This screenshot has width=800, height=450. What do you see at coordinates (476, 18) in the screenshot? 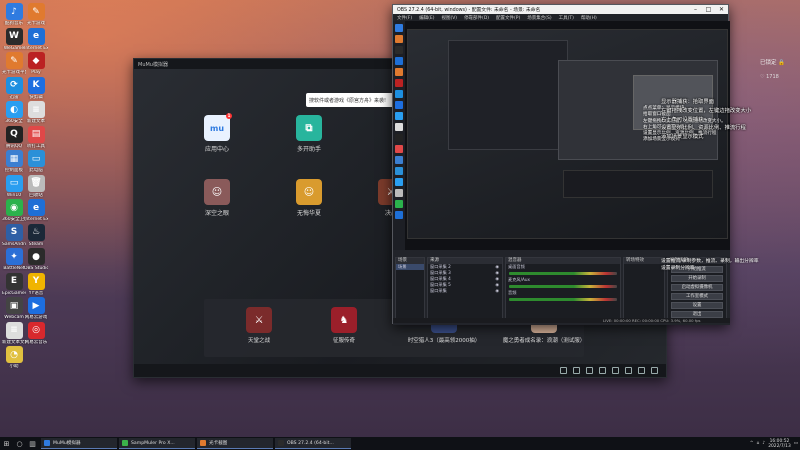
I see `obs-menu-item: 停靠部件(D)` at bounding box center [476, 18].